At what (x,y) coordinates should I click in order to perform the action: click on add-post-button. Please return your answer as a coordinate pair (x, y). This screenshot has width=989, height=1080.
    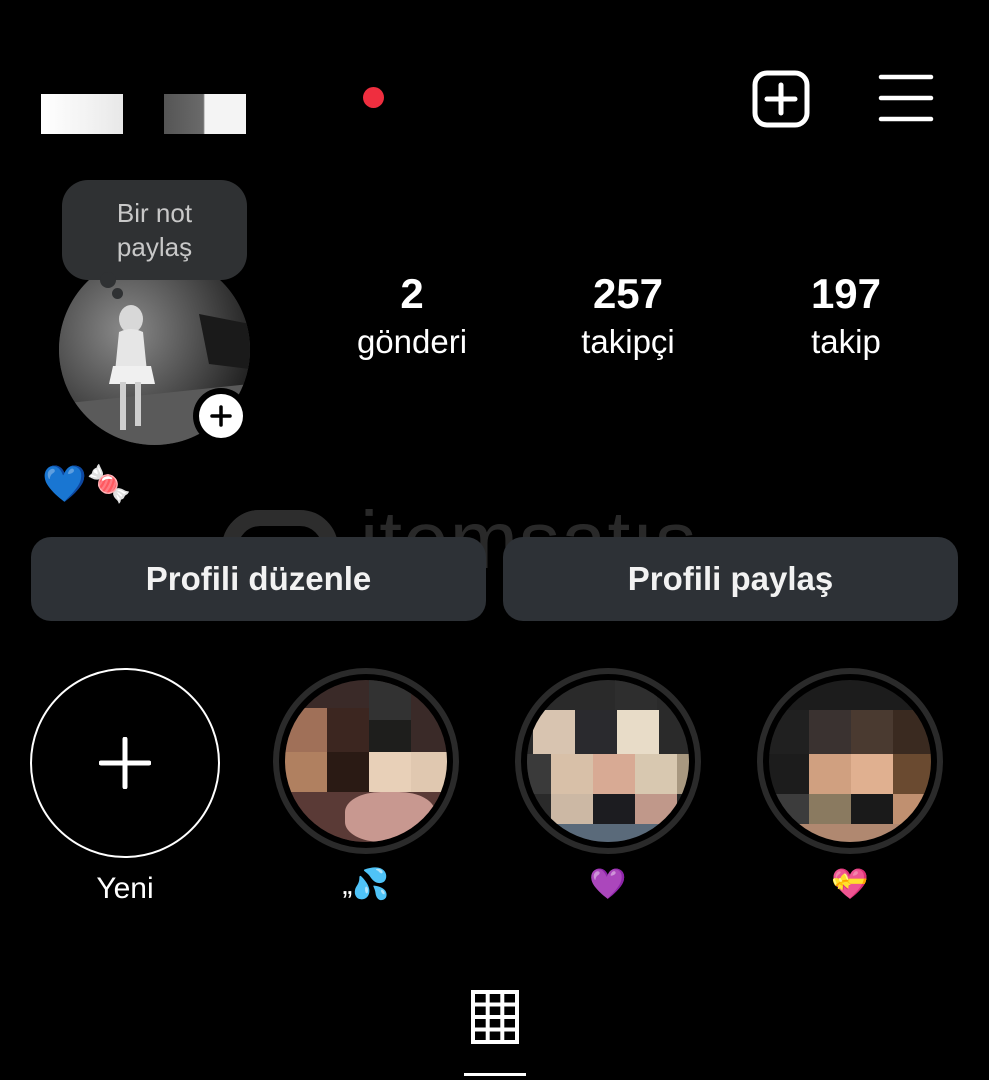
    Looking at the image, I should click on (781, 99).